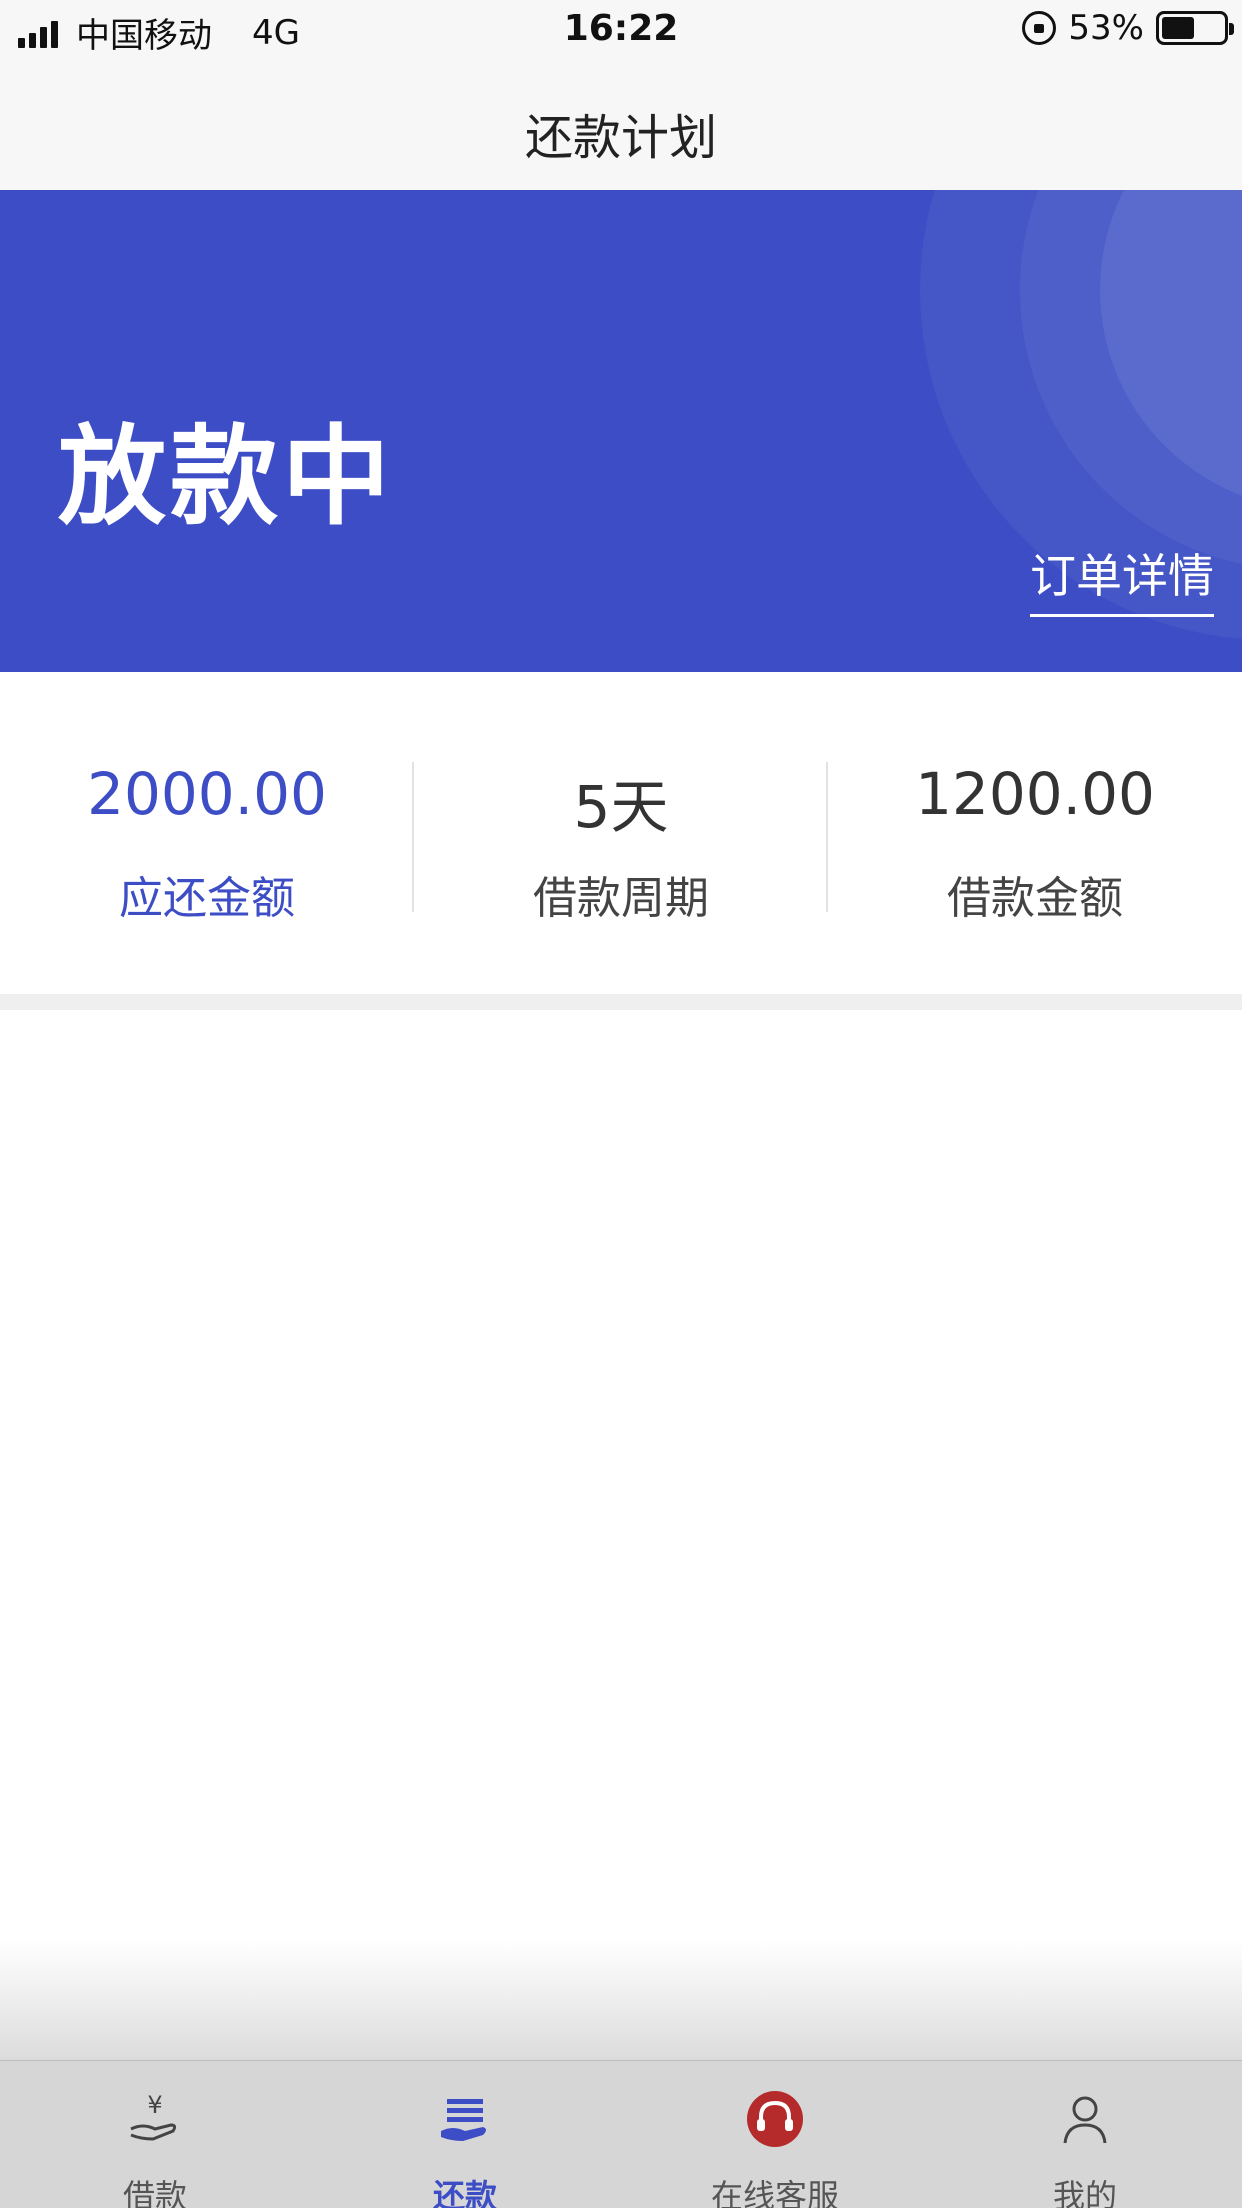 This screenshot has width=1242, height=2208. I want to click on battery-icon, so click(1195, 28).